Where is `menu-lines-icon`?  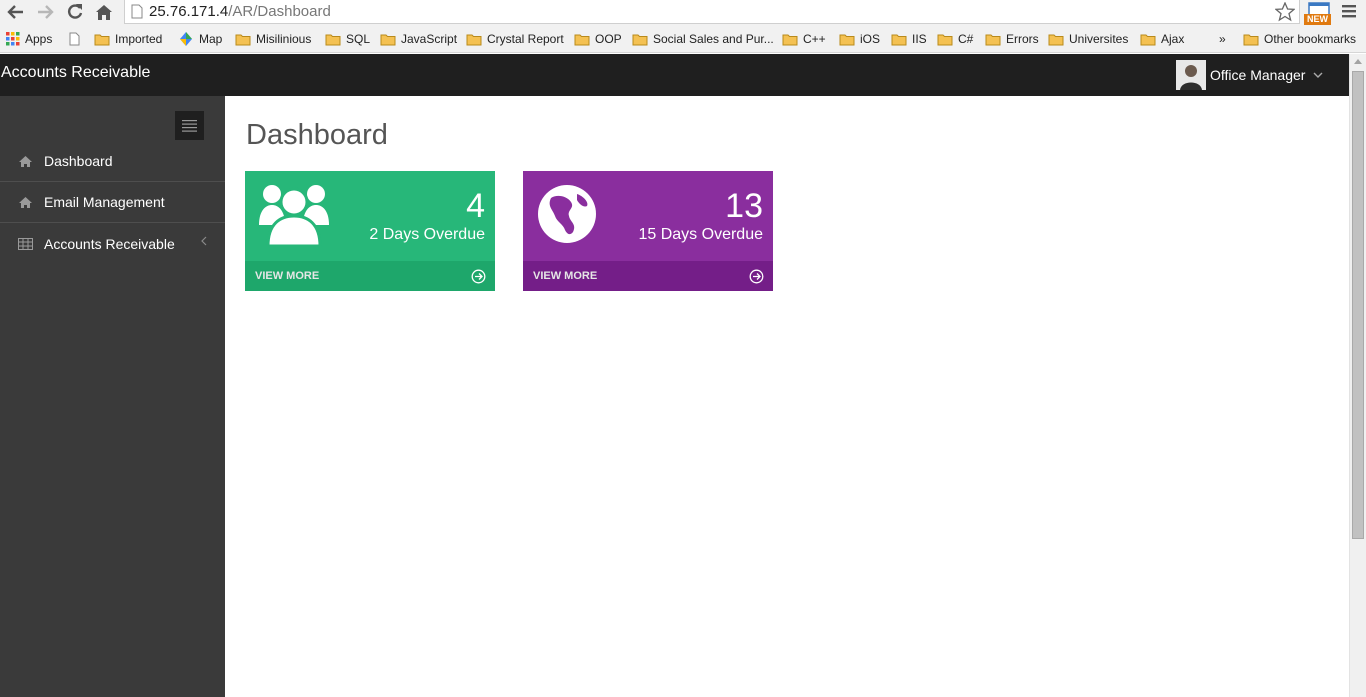 menu-lines-icon is located at coordinates (189, 126).